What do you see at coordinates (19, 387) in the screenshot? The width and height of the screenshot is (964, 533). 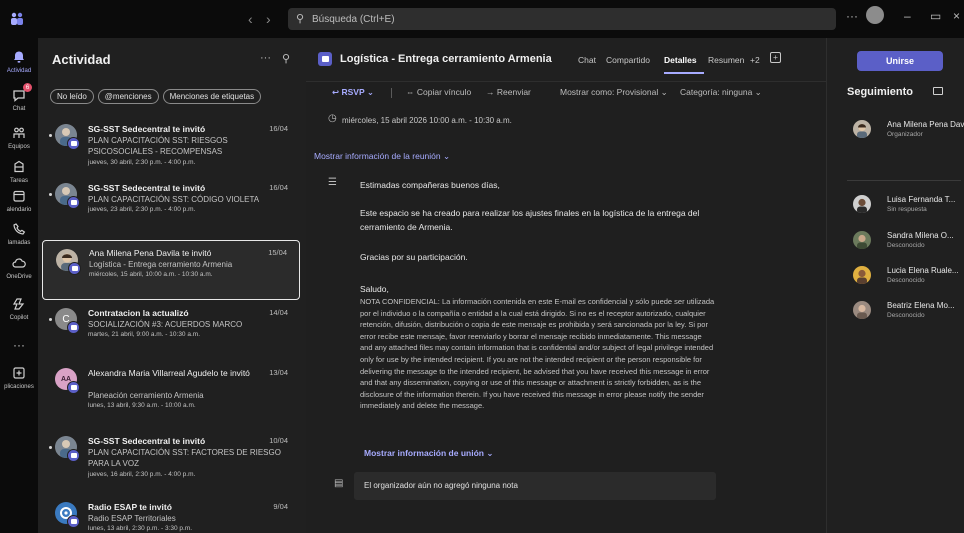 I see `rail-label: plicaciones` at bounding box center [19, 387].